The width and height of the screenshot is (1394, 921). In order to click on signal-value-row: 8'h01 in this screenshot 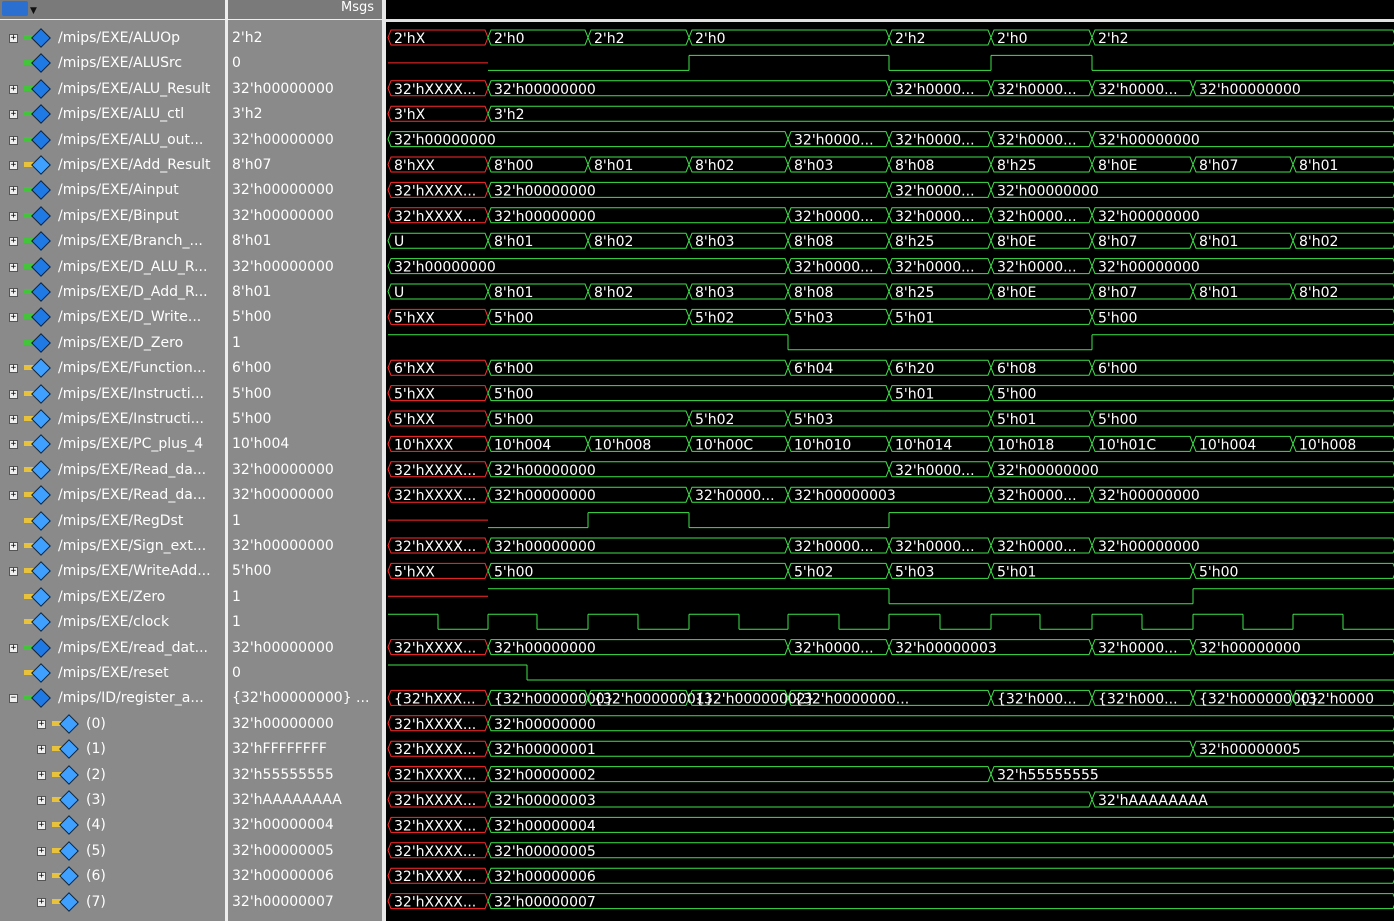, I will do `click(305, 241)`.